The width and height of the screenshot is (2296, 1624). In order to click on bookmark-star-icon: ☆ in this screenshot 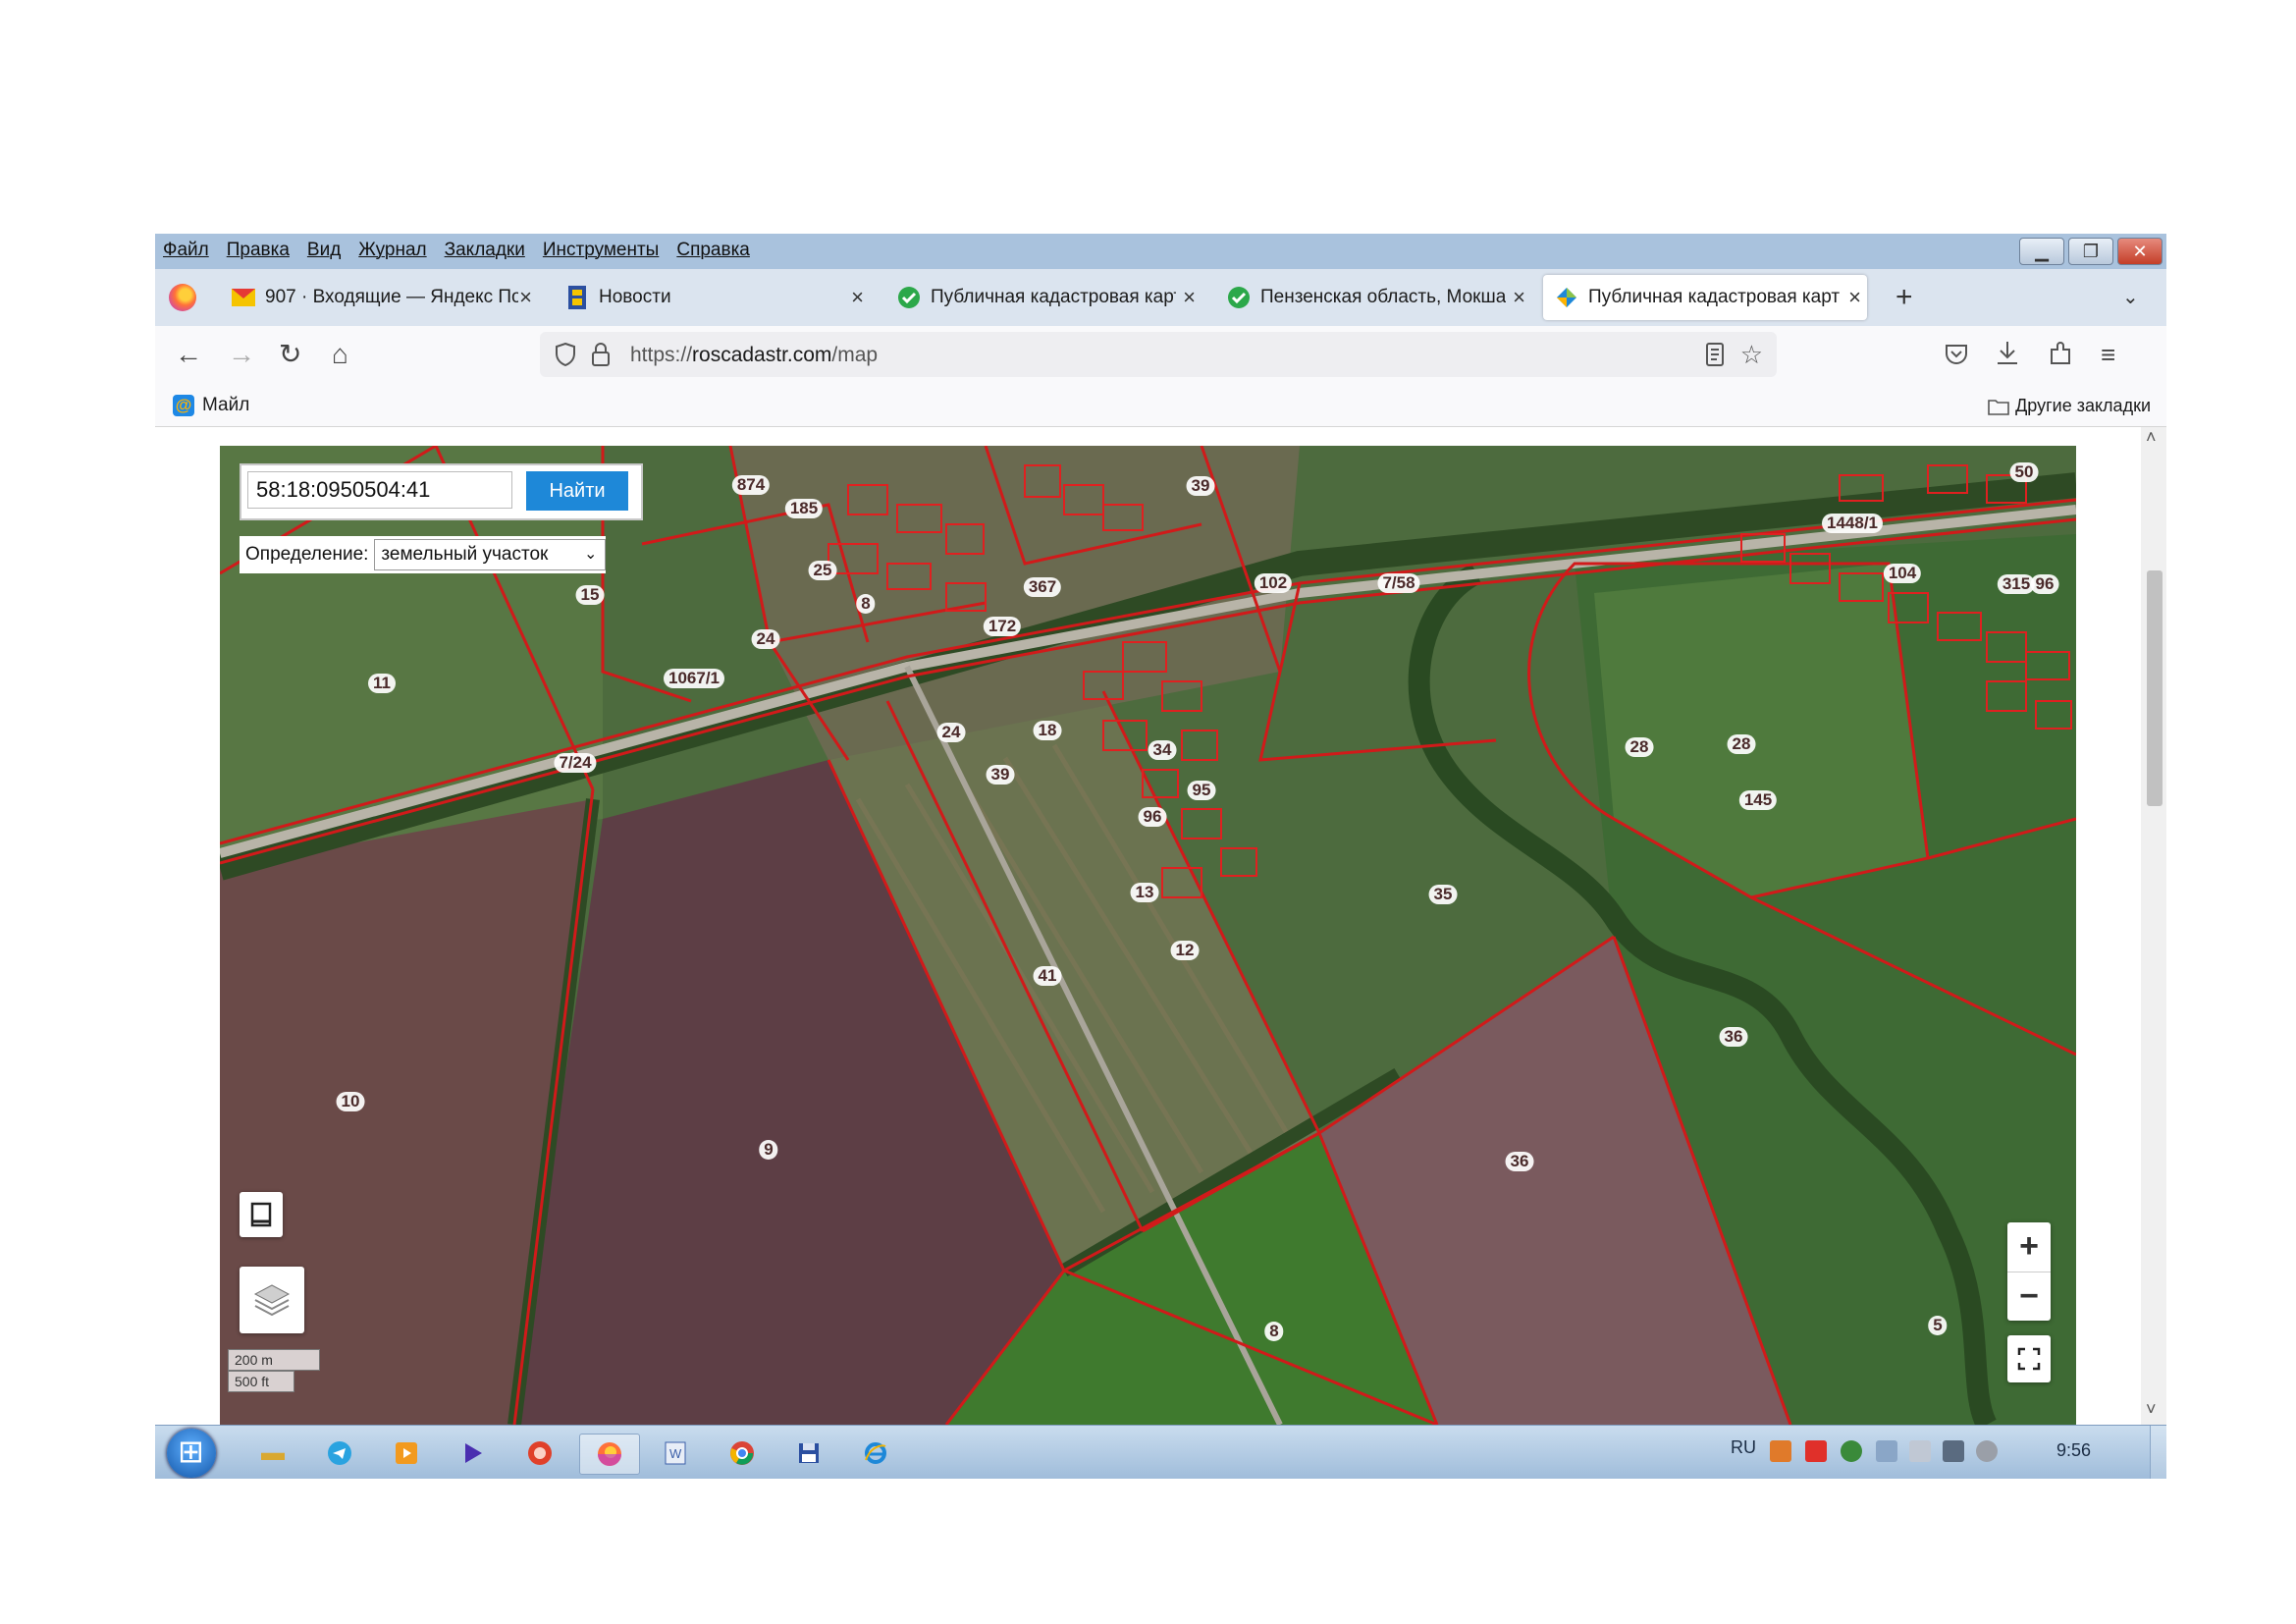, I will do `click(1751, 355)`.